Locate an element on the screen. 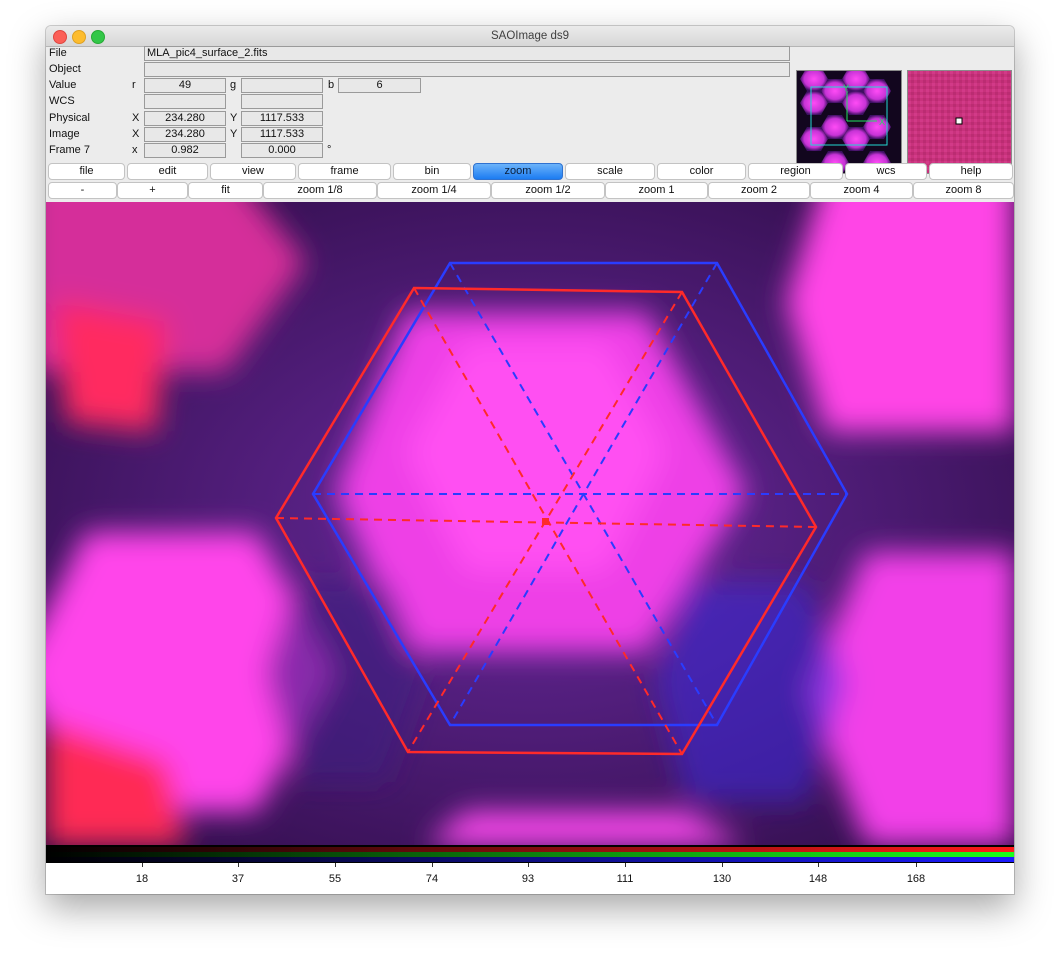  frame-x-label: x is located at coordinates (135, 150).